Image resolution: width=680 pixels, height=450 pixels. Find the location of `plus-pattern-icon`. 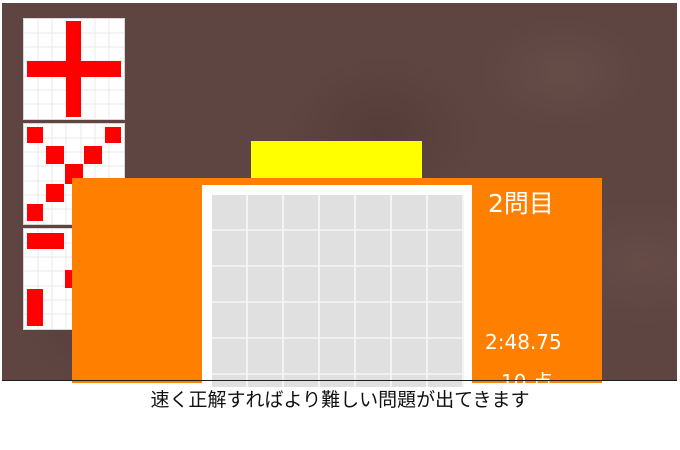

plus-pattern-icon is located at coordinates (74, 69).